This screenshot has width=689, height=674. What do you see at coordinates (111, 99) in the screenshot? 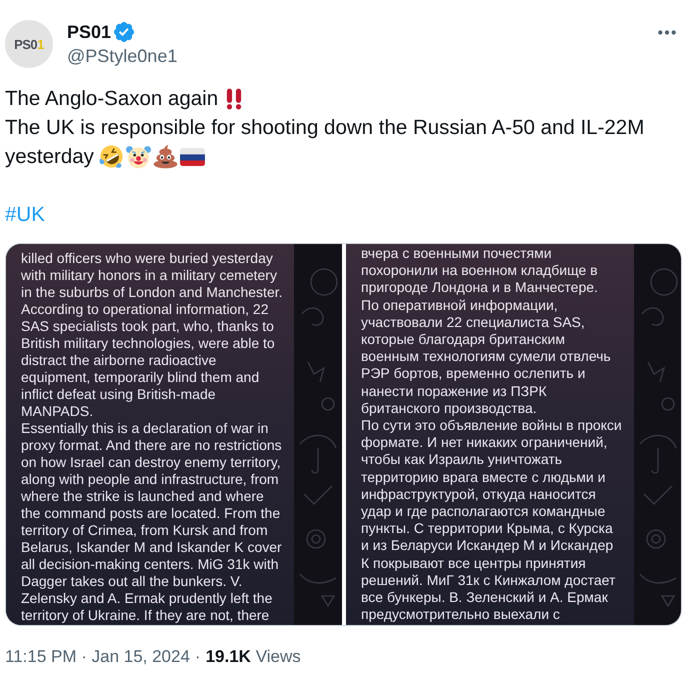
I see `tweet-text: The Anglo-Saxon again` at bounding box center [111, 99].